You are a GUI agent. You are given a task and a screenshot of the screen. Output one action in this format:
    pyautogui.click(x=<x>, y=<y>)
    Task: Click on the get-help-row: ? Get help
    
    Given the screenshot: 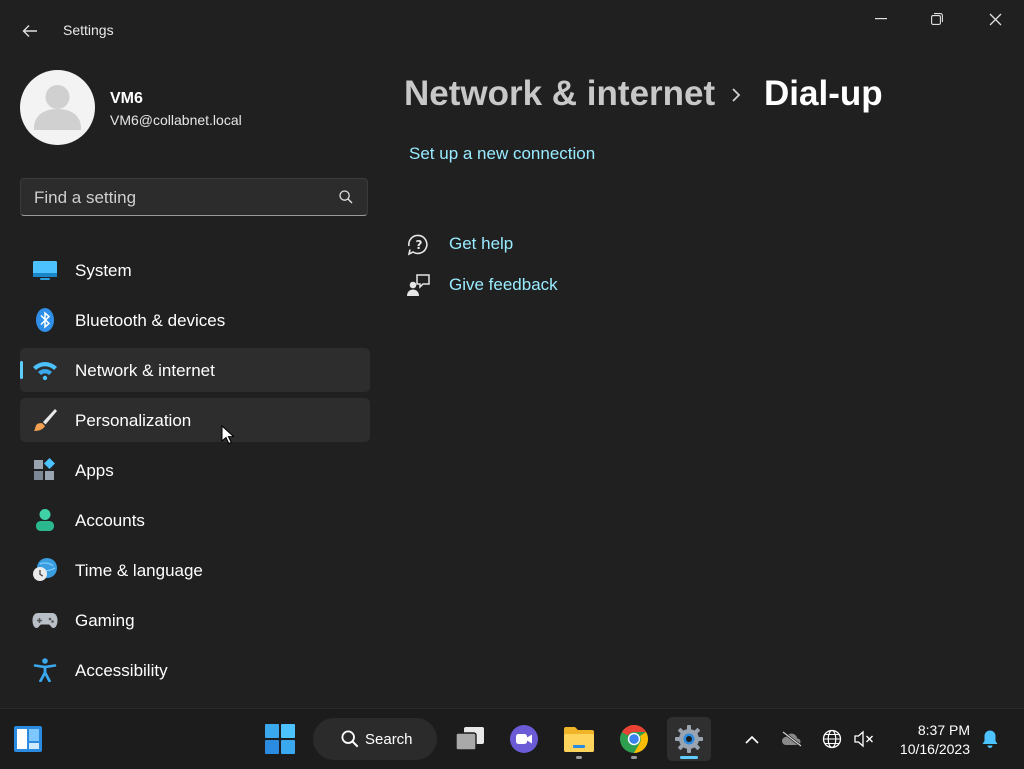 What is the action you would take?
    pyautogui.click(x=459, y=244)
    